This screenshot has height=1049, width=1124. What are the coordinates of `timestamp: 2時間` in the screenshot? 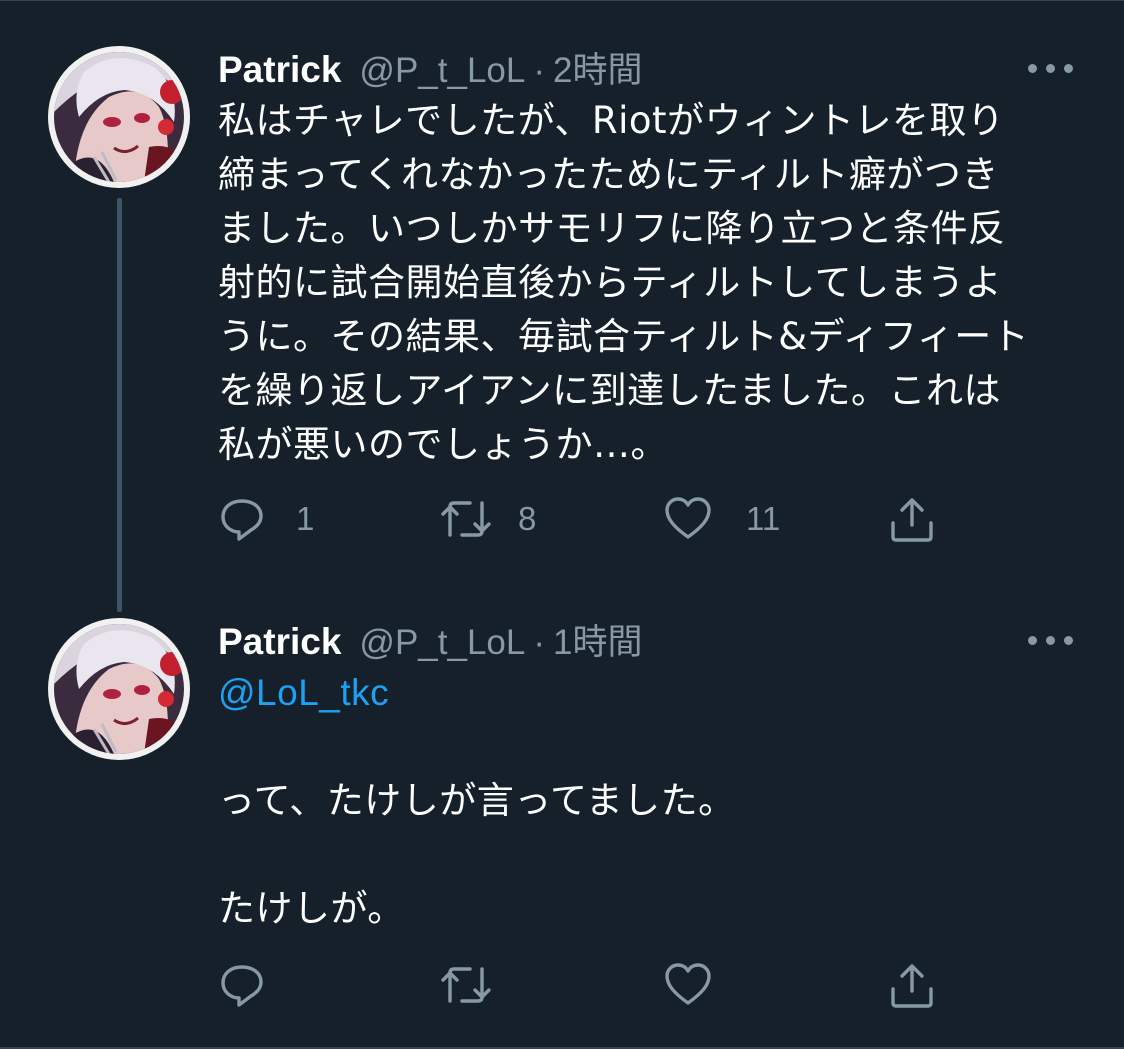 It's located at (597, 67).